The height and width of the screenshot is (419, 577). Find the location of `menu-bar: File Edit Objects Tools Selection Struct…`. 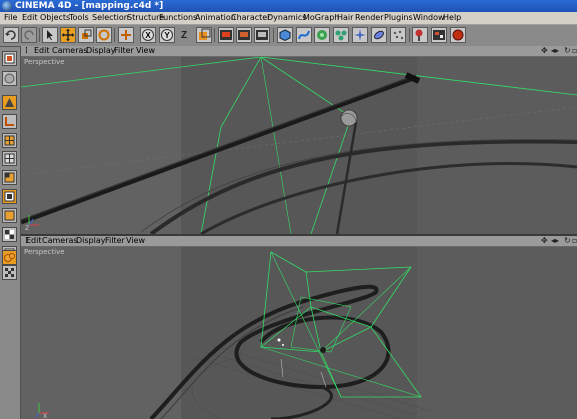

menu-bar: File Edit Objects Tools Selection Struct… is located at coordinates (288, 18).